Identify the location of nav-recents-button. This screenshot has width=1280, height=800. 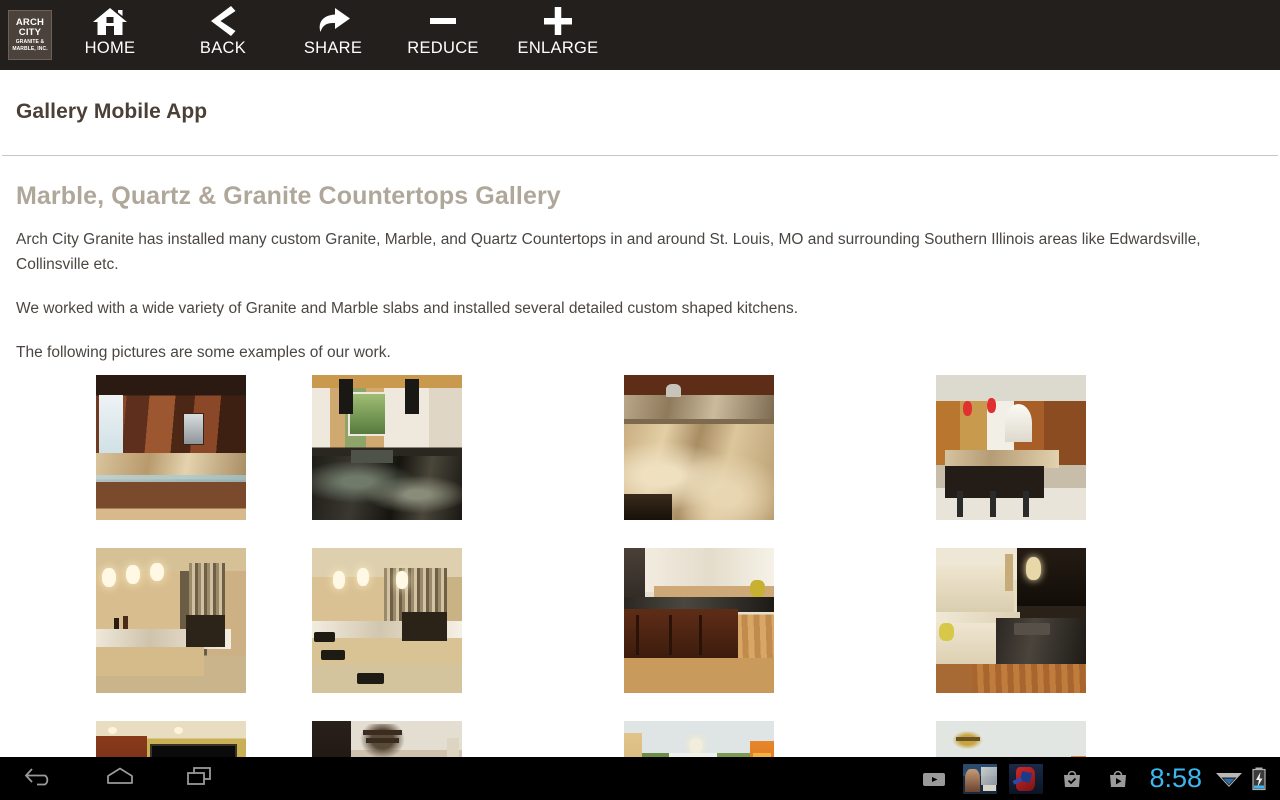
(200, 778).